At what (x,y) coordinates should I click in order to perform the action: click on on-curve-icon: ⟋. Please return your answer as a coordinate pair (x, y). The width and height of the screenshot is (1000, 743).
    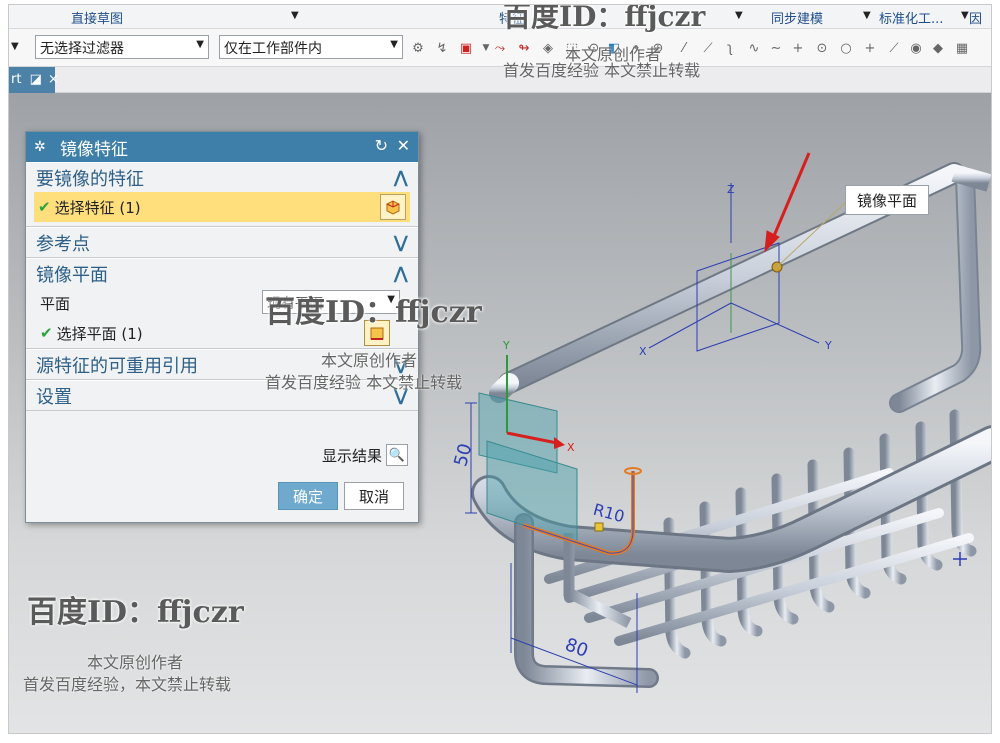
    Looking at the image, I should click on (894, 48).